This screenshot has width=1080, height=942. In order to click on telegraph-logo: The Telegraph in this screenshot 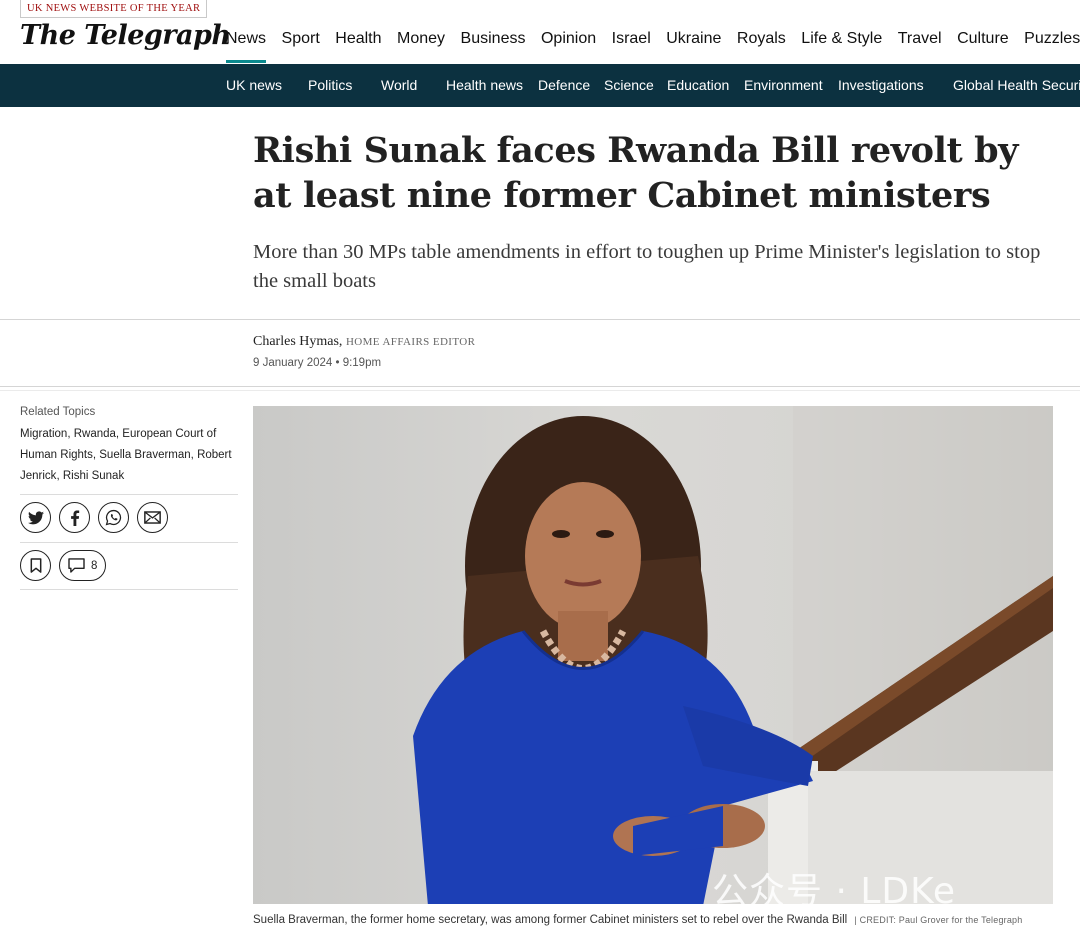, I will do `click(125, 35)`.